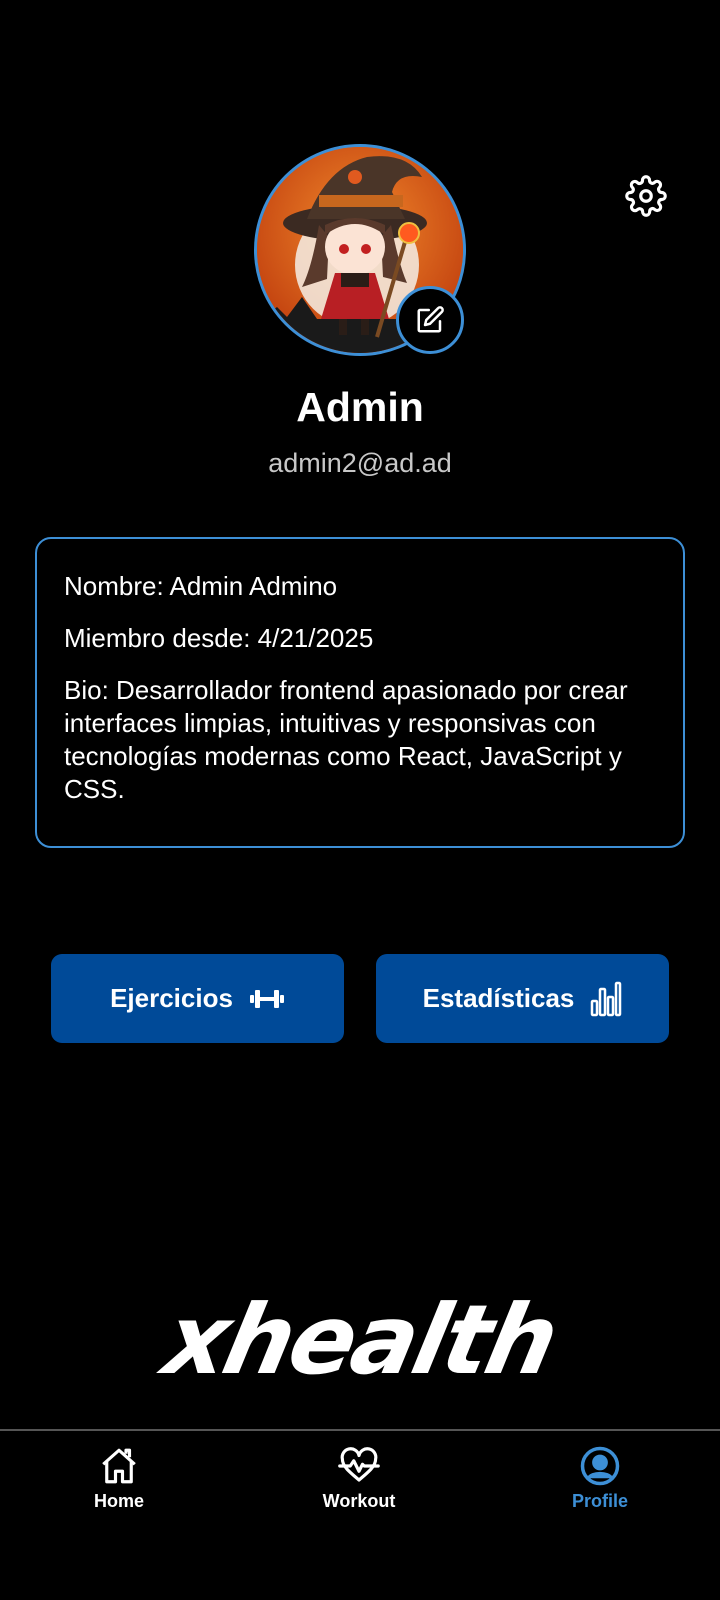  What do you see at coordinates (606, 998) in the screenshot?
I see `bar-chart-icon` at bounding box center [606, 998].